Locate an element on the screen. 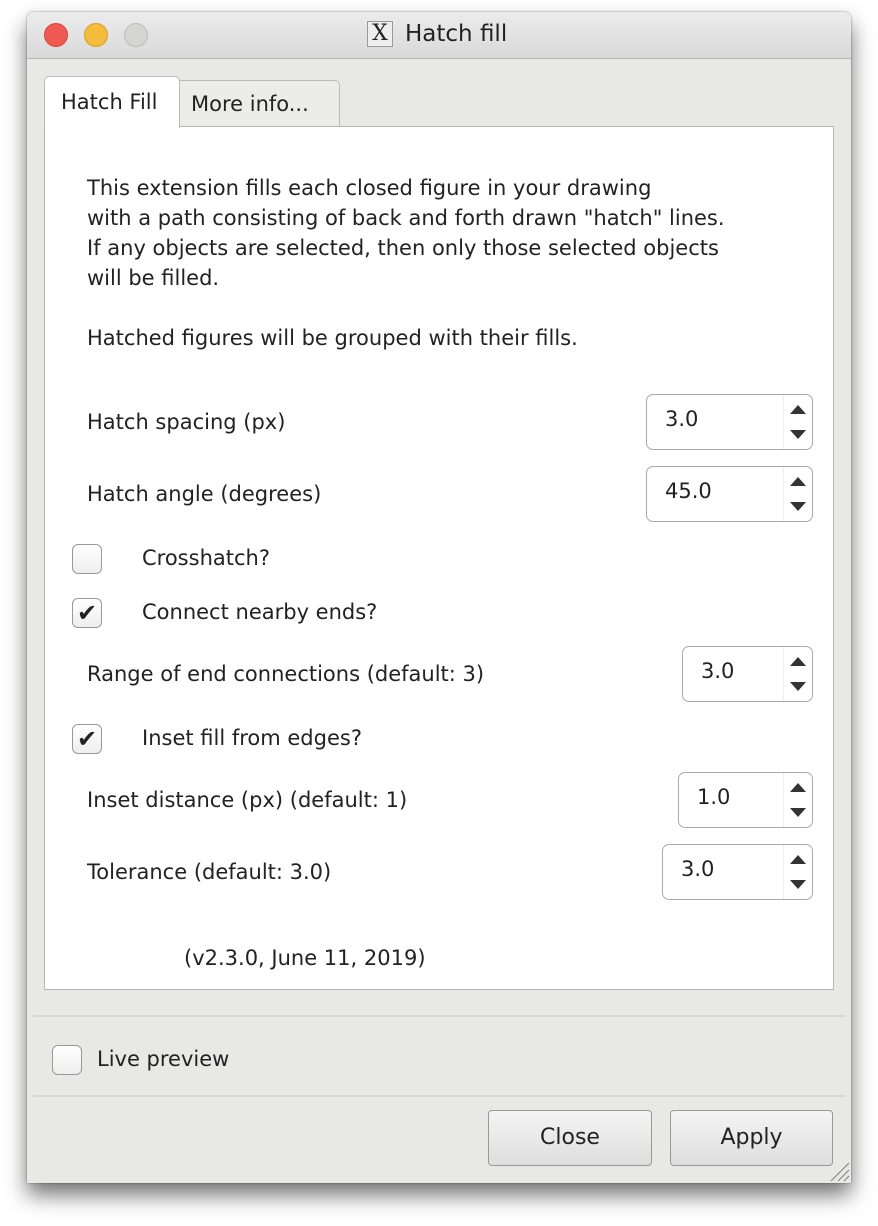 The height and width of the screenshot is (1226, 878). tolerance-spinner: 3.0 is located at coordinates (737, 872).